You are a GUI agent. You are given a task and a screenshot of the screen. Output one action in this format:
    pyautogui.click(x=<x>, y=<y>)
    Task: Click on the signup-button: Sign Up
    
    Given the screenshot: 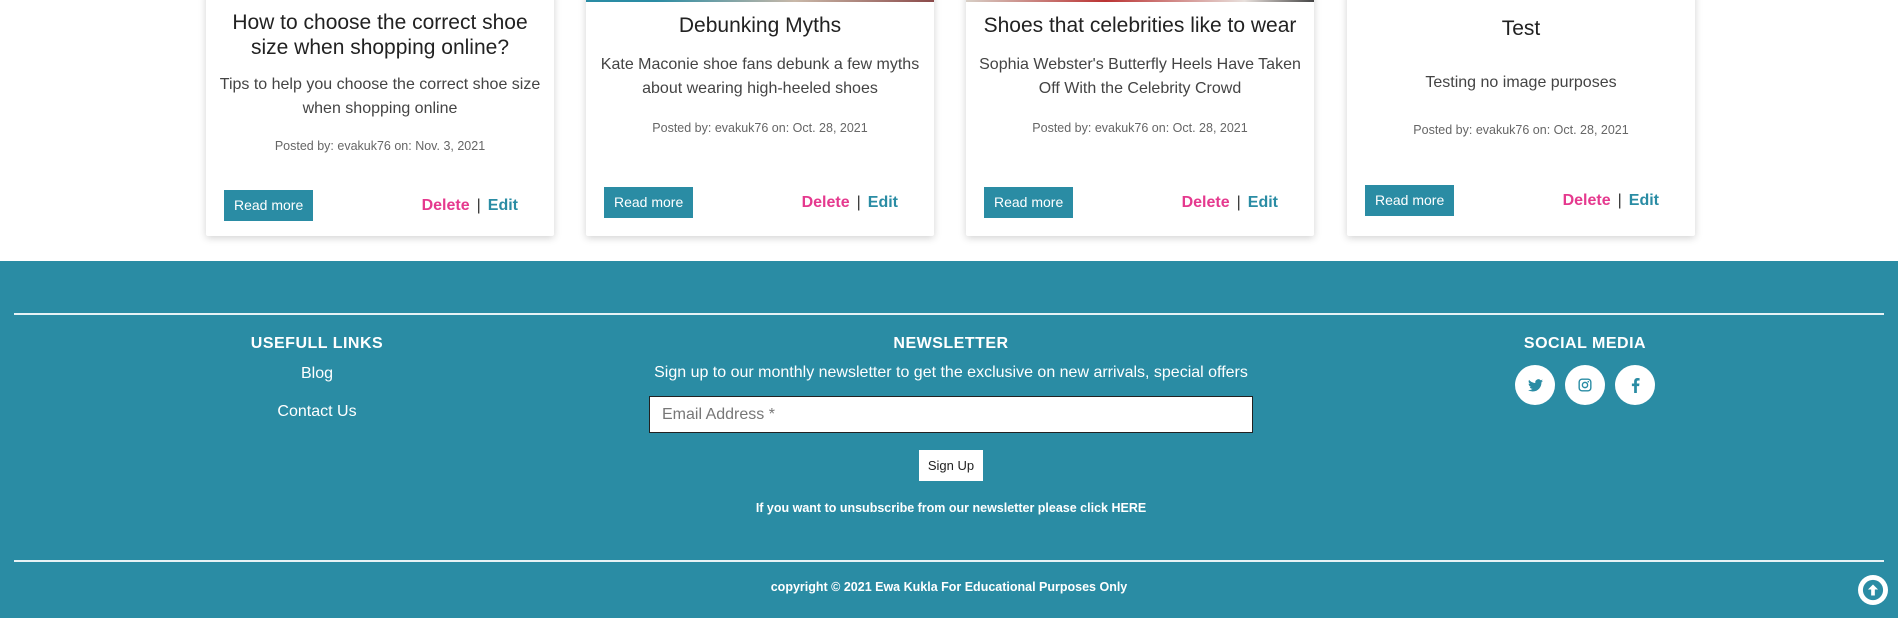 What is the action you would take?
    pyautogui.click(x=951, y=465)
    